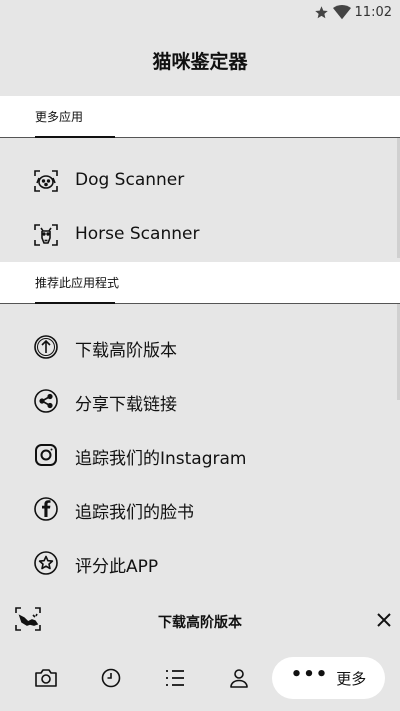 This screenshot has width=400, height=711. I want to click on upload-arrow-circle-icon, so click(46, 347).